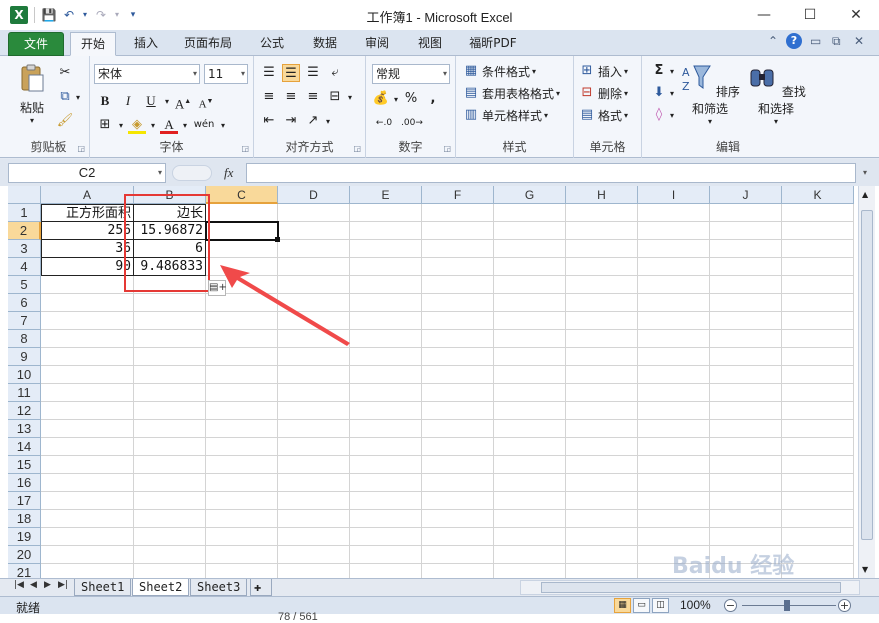 This screenshot has width=879, height=623. I want to click on cell-f5, so click(458, 285).